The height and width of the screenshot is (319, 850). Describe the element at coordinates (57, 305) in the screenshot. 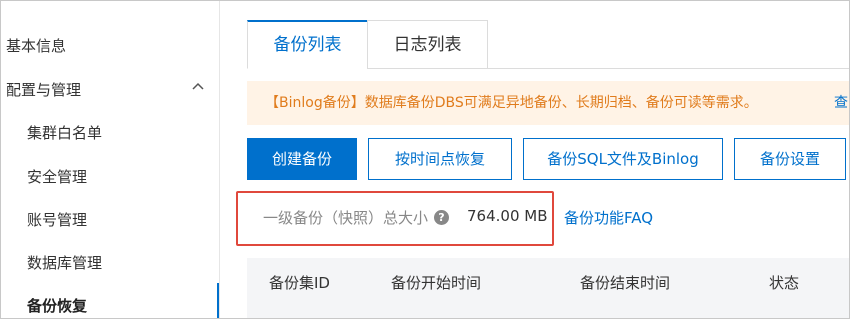

I see `sidebar-item-backup-restore: 备份恢复` at that location.